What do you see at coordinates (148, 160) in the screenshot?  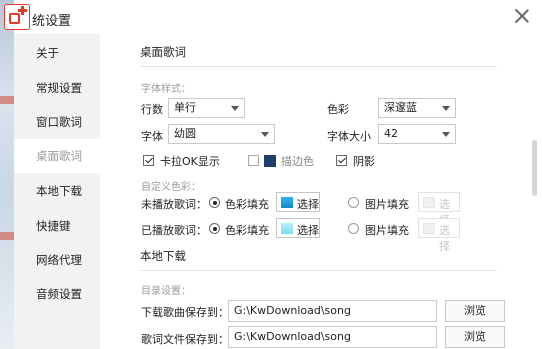 I see `karaoke-checkbox` at bounding box center [148, 160].